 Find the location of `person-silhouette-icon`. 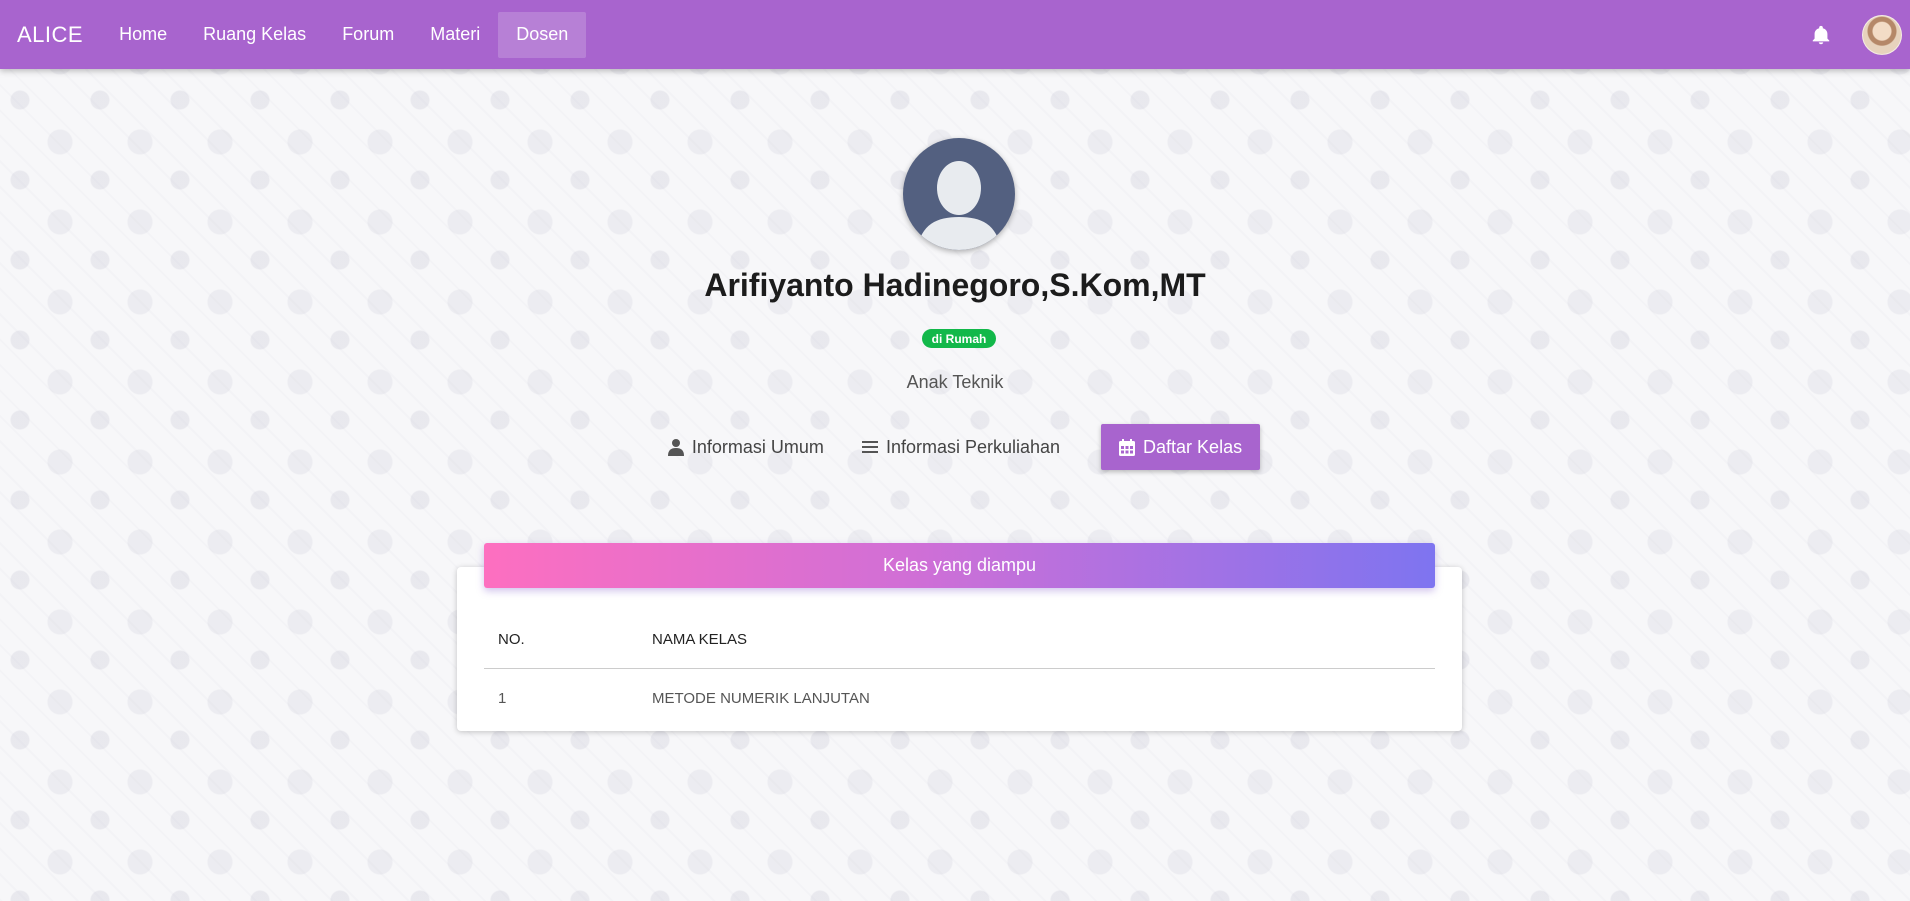

person-silhouette-icon is located at coordinates (959, 205).